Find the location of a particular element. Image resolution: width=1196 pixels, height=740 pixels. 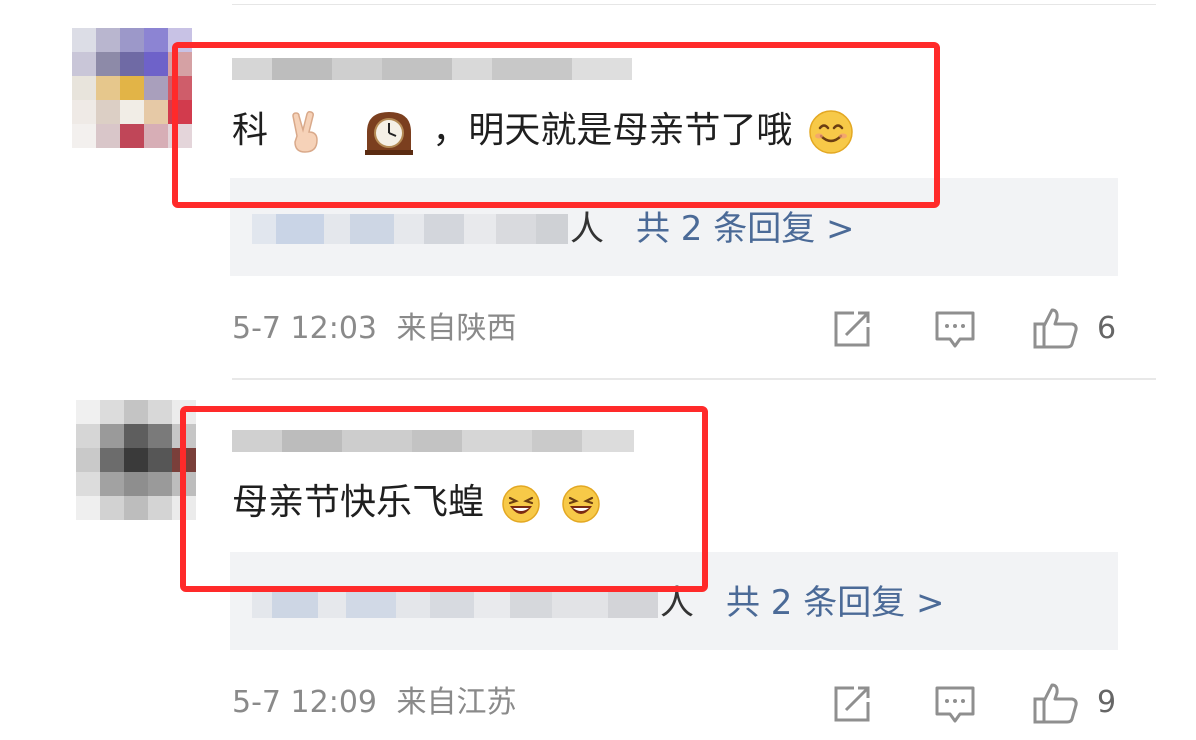

reply-tail-text: 人 is located at coordinates (587, 229).